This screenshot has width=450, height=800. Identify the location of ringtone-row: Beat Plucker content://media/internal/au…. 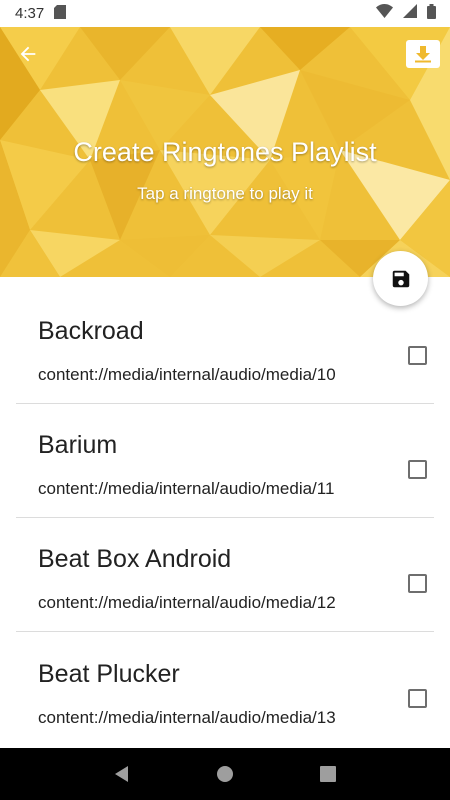
(225, 690).